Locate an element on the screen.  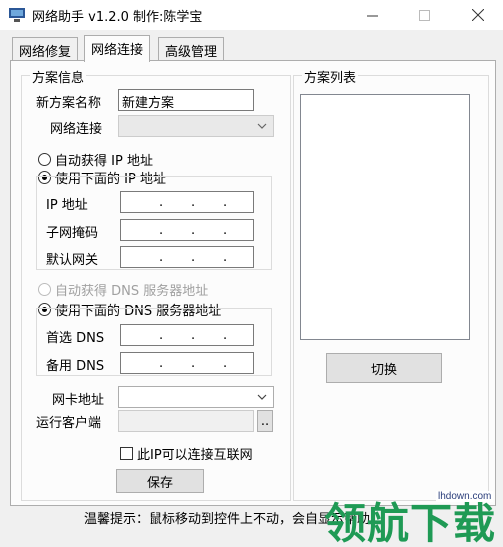
close-button is located at coordinates (478, 15).